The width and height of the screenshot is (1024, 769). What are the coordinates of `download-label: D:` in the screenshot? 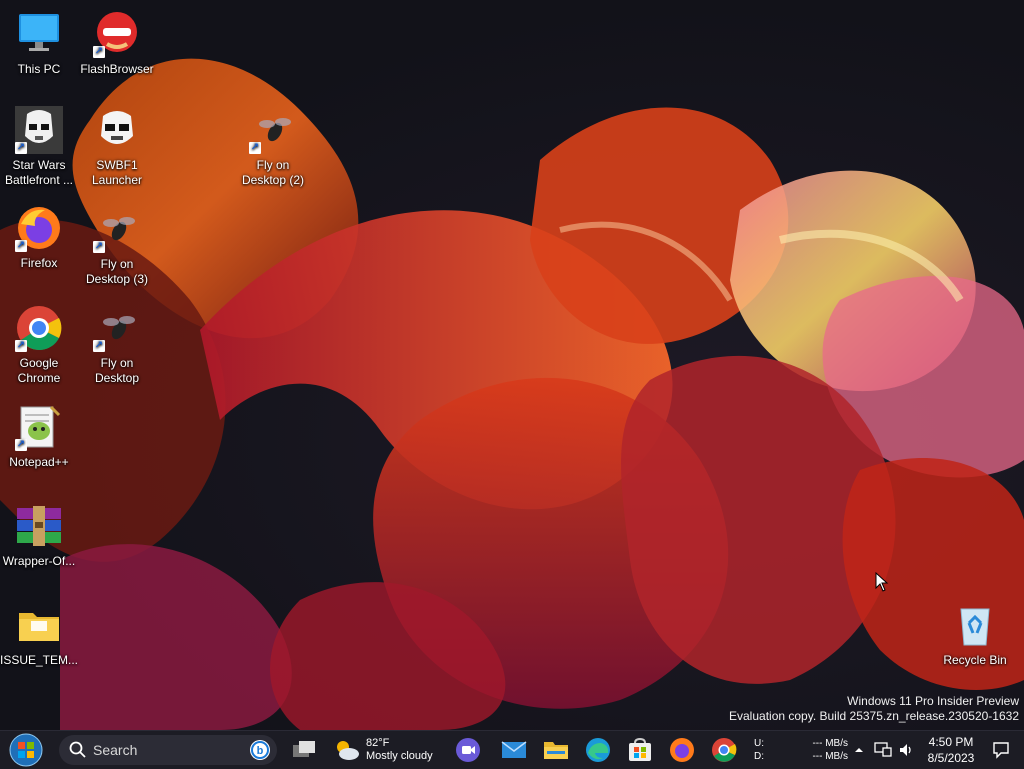 It's located at (759, 756).